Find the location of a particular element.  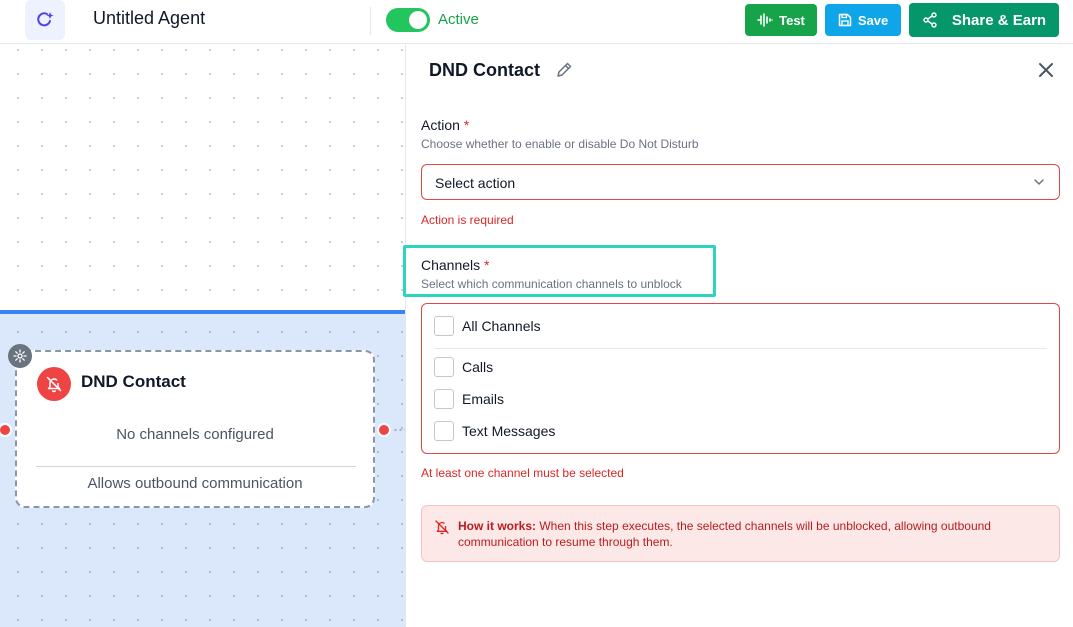

node-footer-text: Allows outbound communication is located at coordinates (195, 483).